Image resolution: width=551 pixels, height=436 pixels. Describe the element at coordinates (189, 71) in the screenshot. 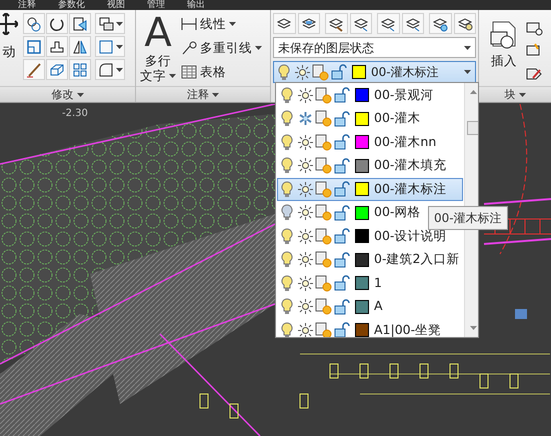

I see `table-icon` at that location.